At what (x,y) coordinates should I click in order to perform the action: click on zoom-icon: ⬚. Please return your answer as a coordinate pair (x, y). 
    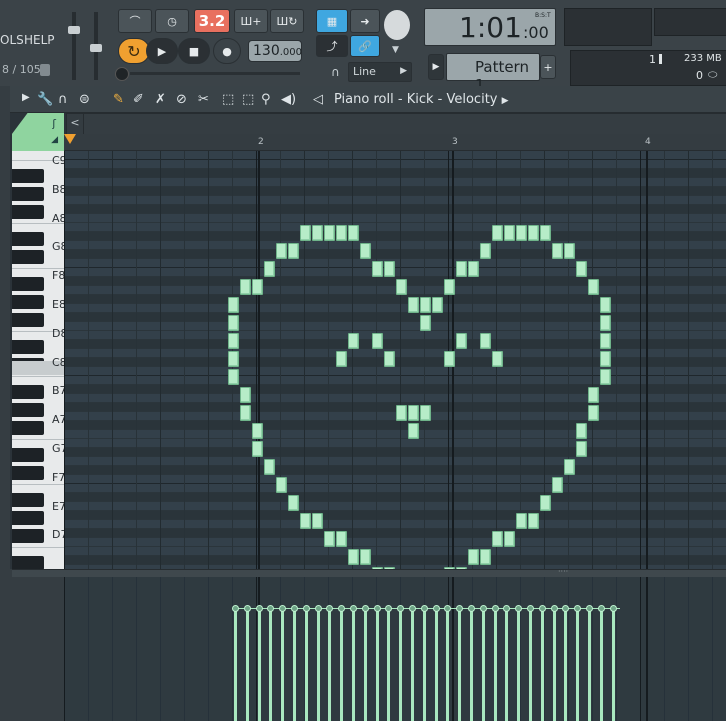
    Looking at the image, I should click on (248, 99).